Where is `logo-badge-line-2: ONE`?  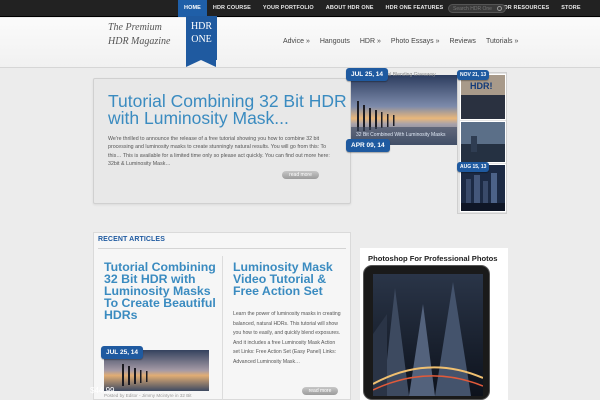 logo-badge-line-2: ONE is located at coordinates (201, 39).